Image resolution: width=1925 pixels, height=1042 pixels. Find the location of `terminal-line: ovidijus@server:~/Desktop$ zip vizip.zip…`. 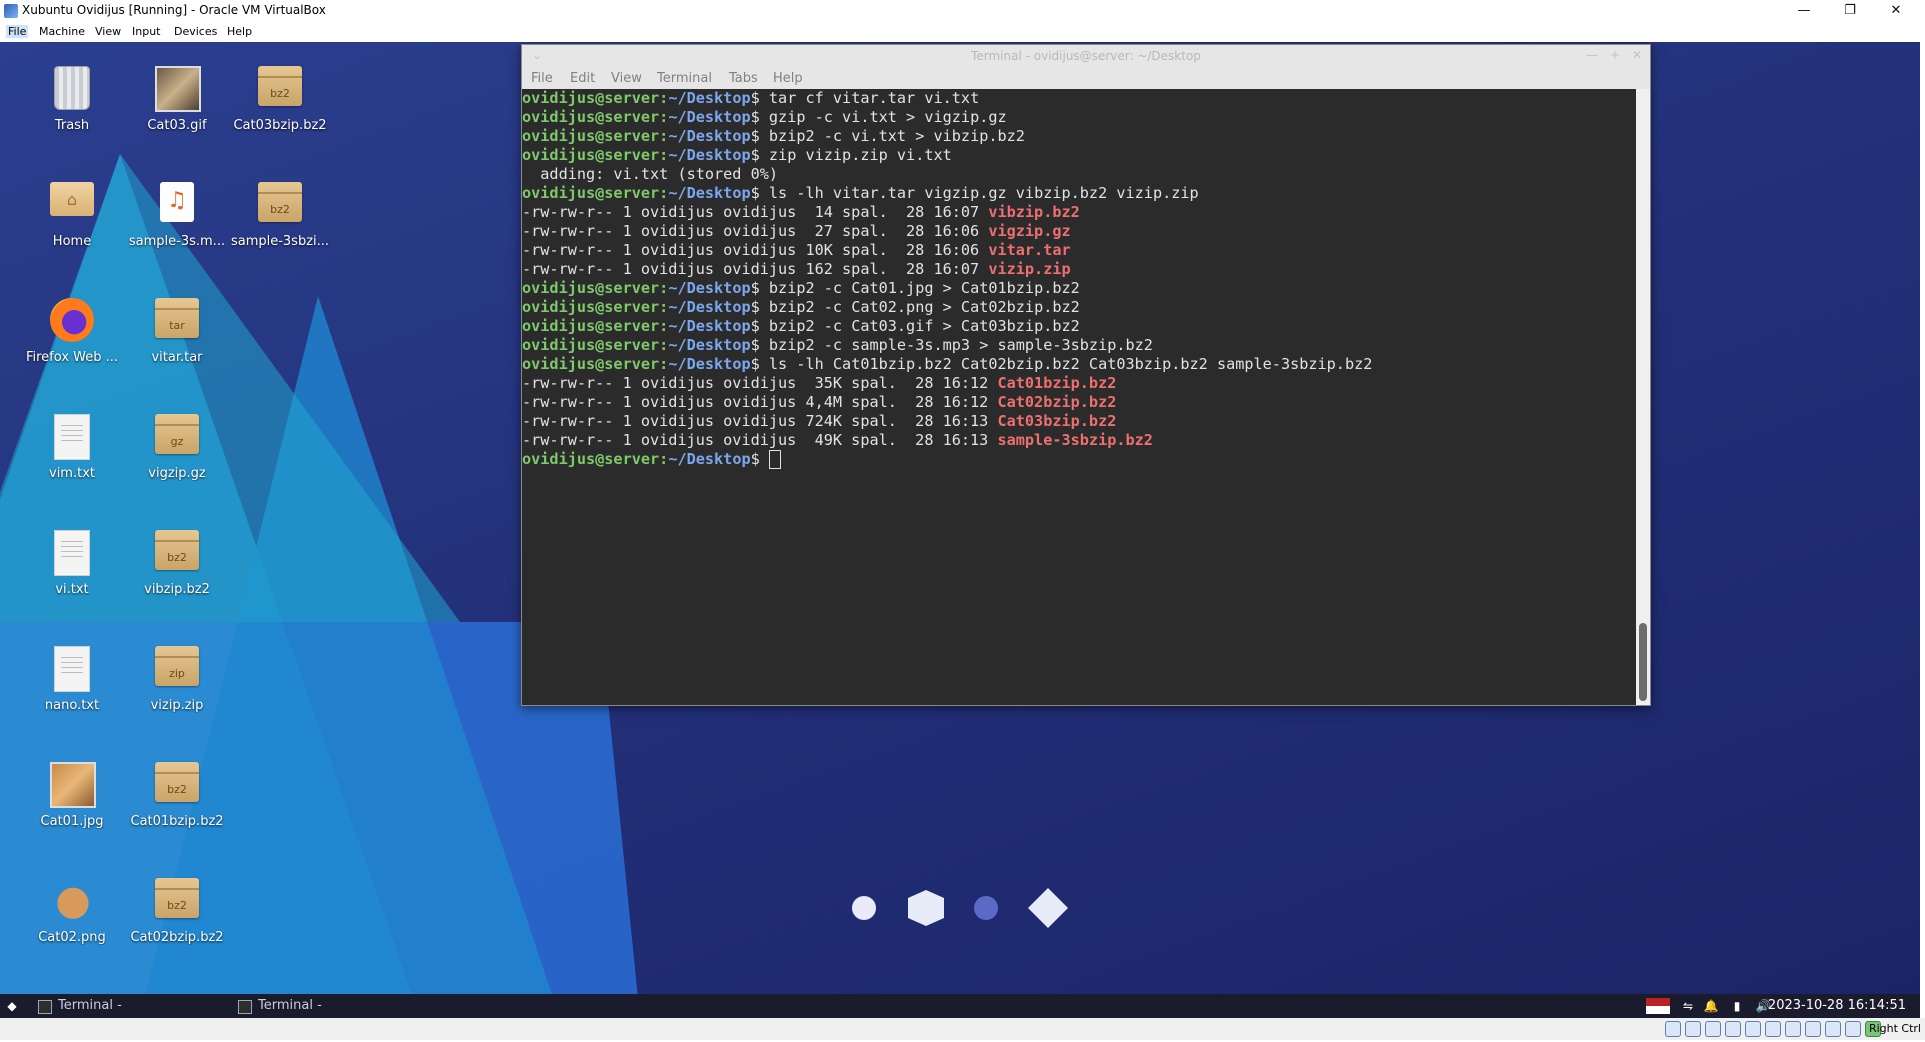

terminal-line: ovidijus@server:~/Desktop$ zip vizip.zip… is located at coordinates (1079, 155).